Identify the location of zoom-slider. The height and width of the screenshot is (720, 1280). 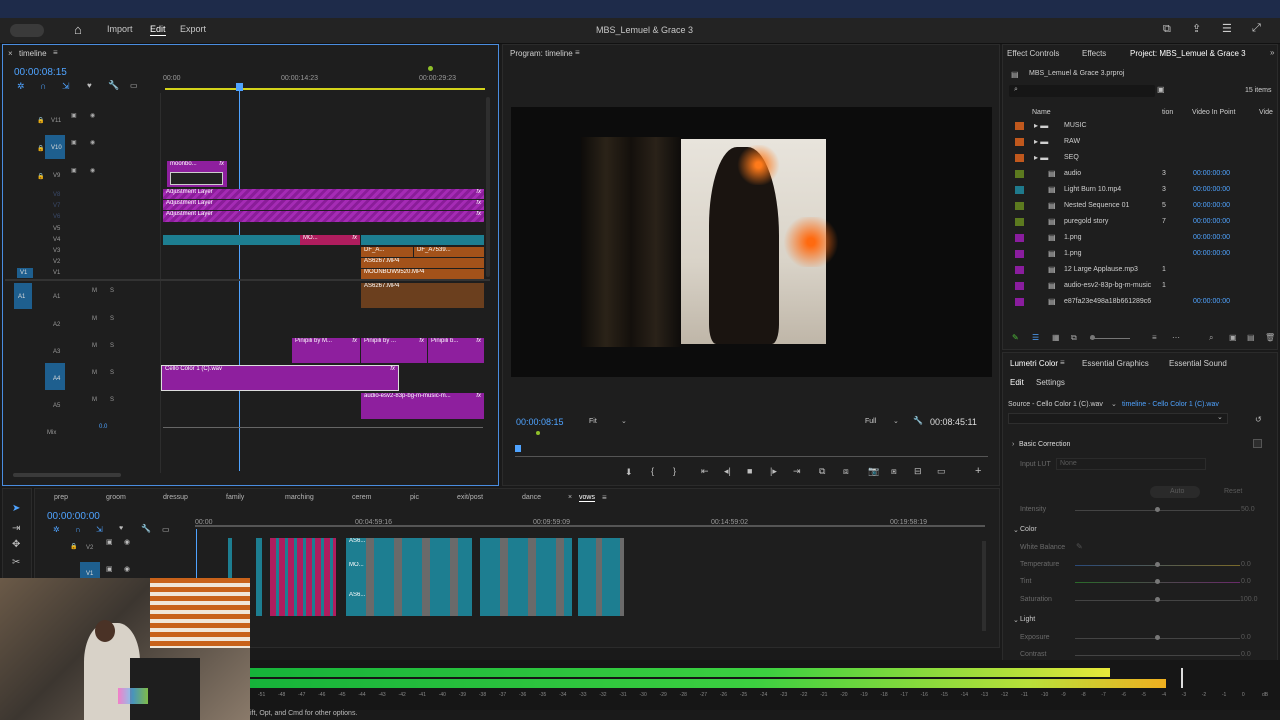
(1110, 338).